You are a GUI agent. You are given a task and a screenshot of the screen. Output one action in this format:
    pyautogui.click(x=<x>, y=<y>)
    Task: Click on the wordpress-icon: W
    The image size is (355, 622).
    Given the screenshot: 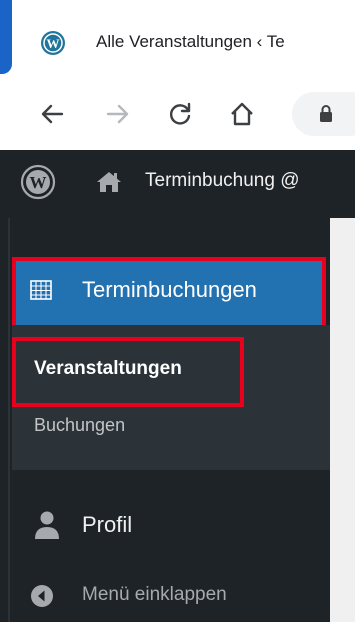 What is the action you would take?
    pyautogui.click(x=53, y=43)
    